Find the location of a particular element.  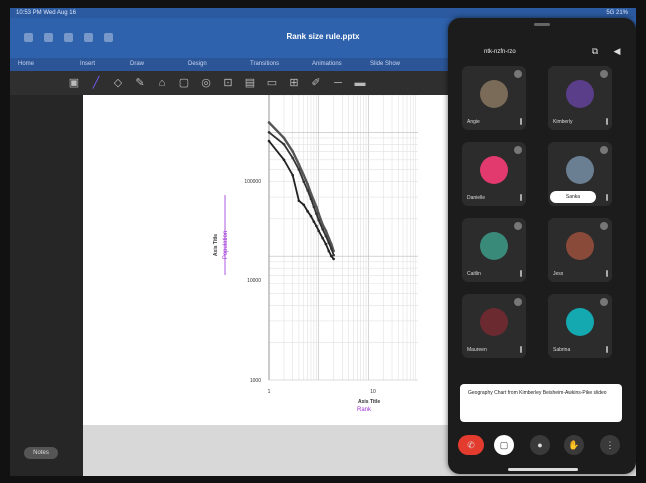

participant-tile: Jess is located at coordinates (580, 250).